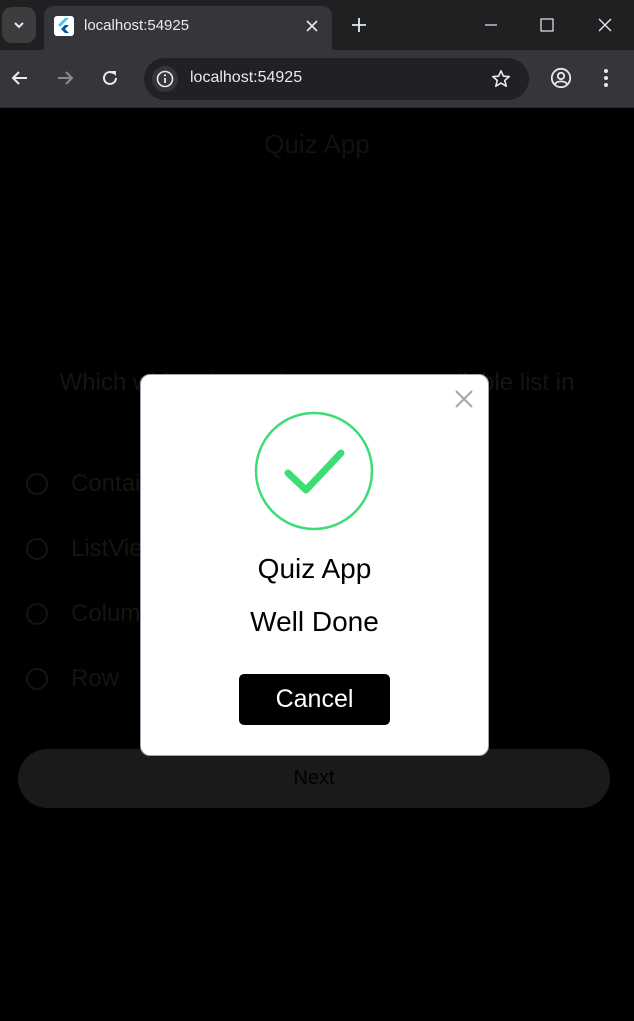  What do you see at coordinates (110, 78) in the screenshot?
I see `reload-icon` at bounding box center [110, 78].